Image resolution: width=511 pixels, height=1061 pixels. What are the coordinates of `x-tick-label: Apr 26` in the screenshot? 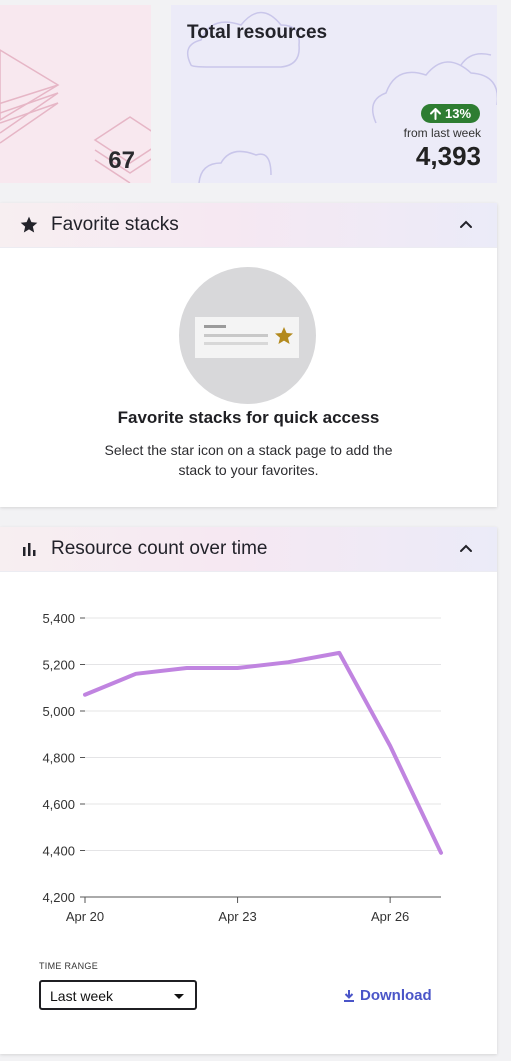 It's located at (390, 916).